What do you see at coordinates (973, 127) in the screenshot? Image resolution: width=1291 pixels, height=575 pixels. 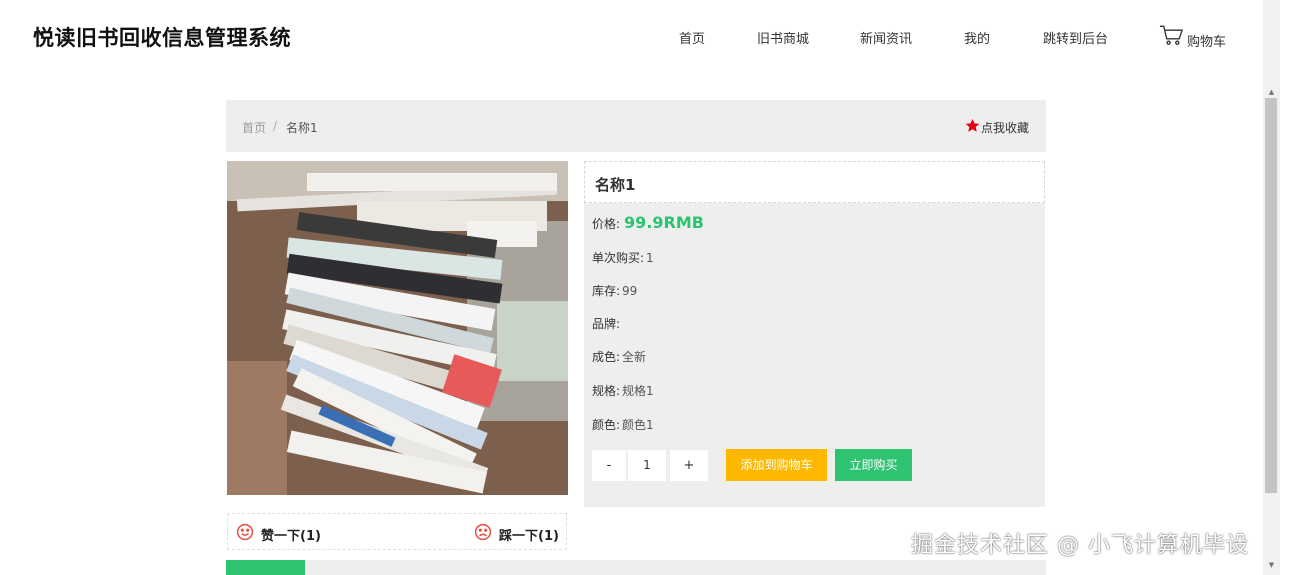 I see `star-icon` at bounding box center [973, 127].